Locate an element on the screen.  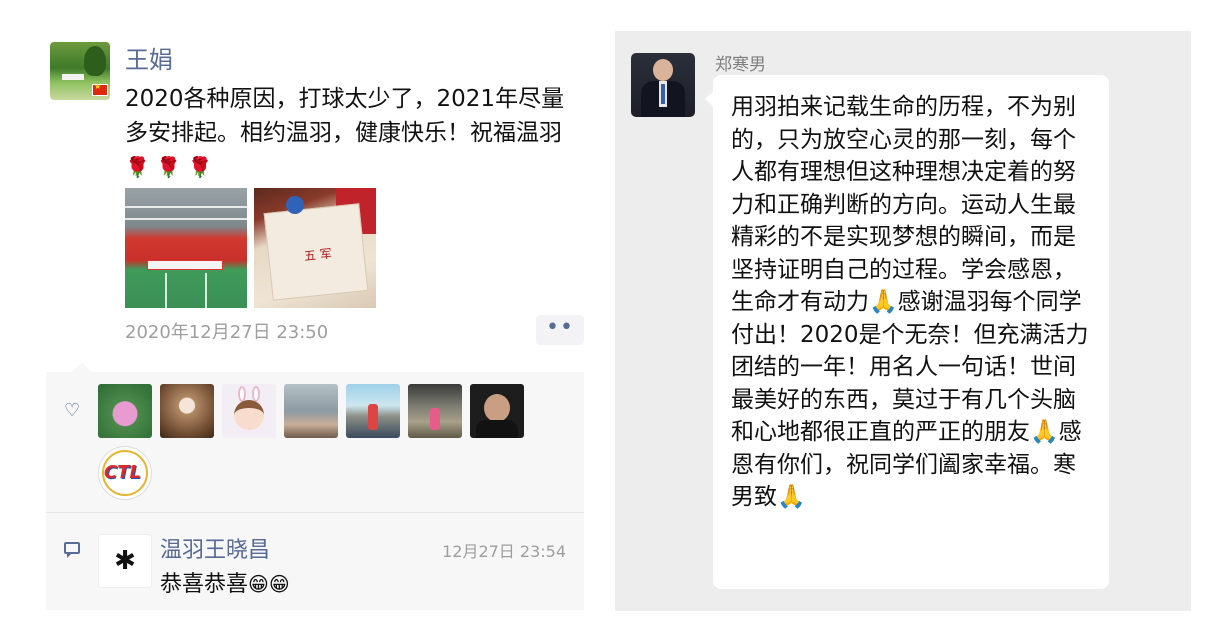
rose-emoji: 🌹 🌹 🌹 is located at coordinates (169, 167).